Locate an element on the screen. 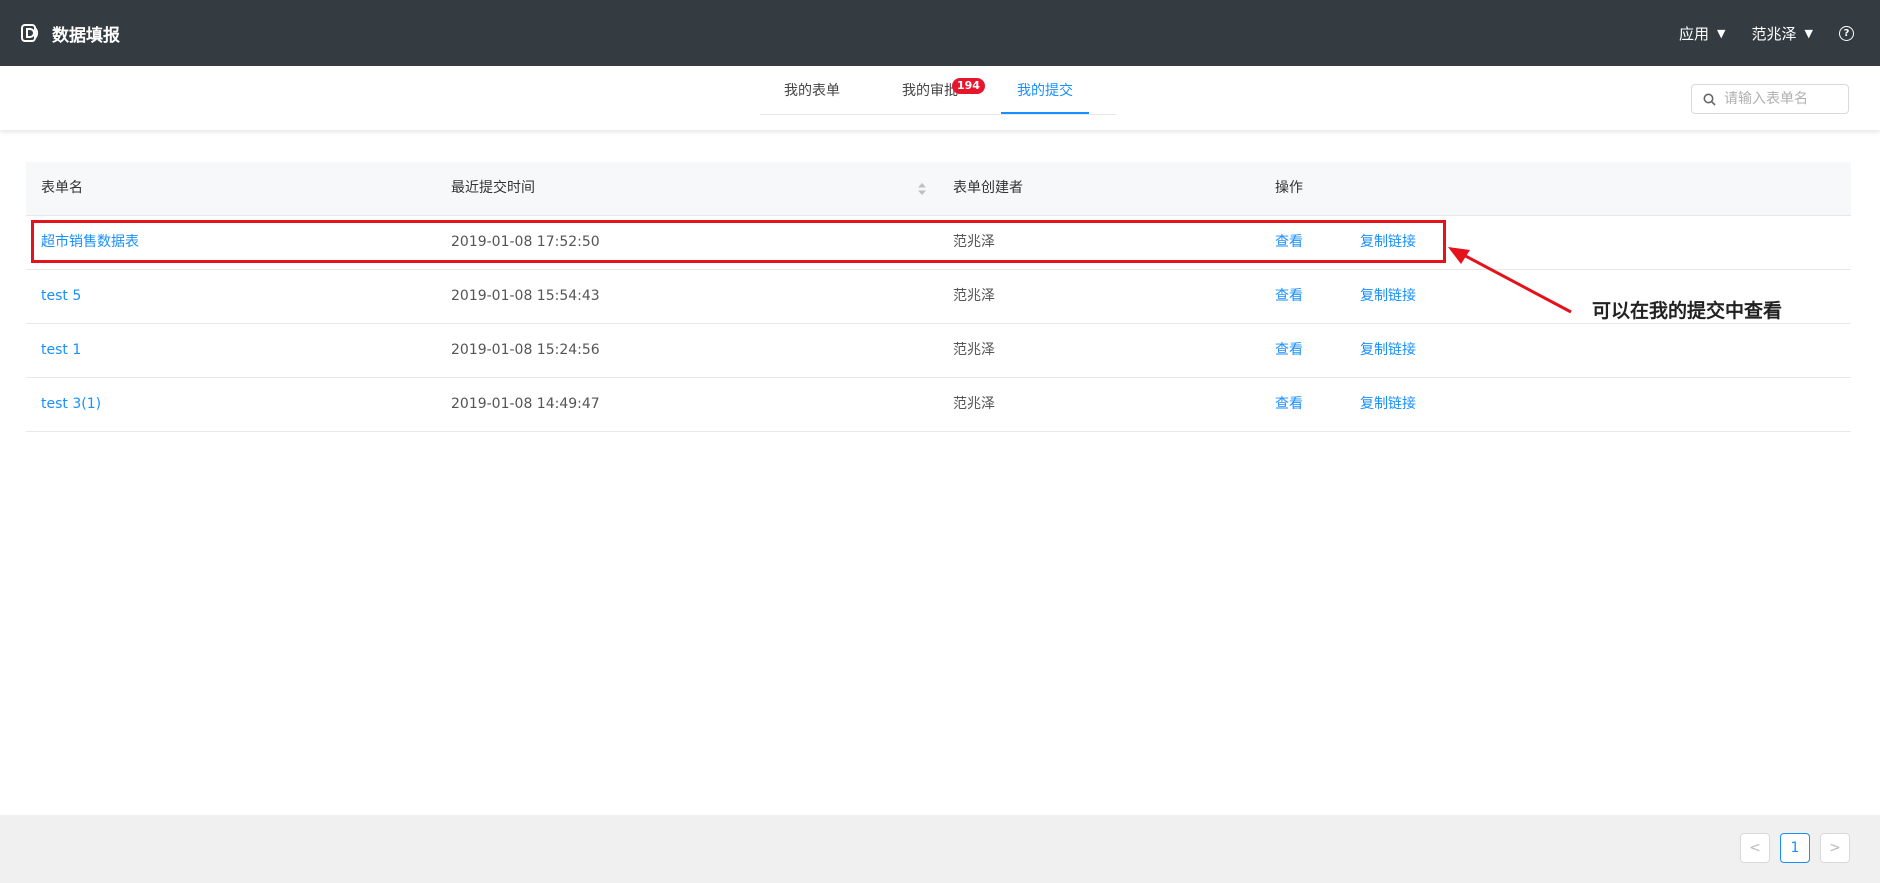 This screenshot has width=1880, height=883. submit-time: 2019-01-08 15:54:43 is located at coordinates (525, 296).